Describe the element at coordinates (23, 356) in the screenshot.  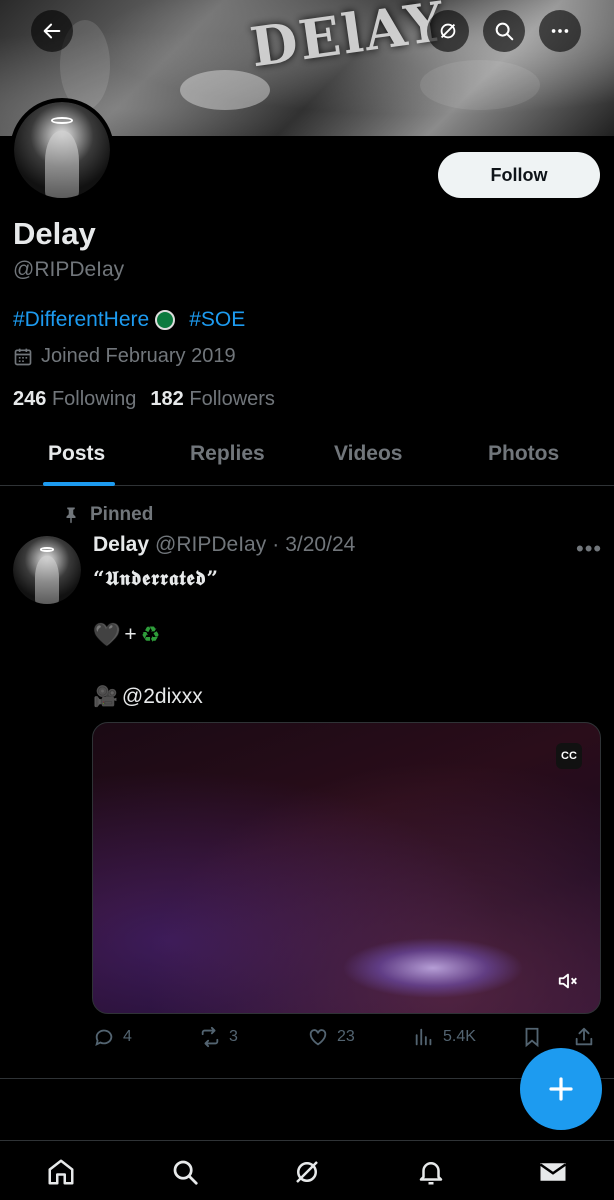
I see `calendar-icon` at that location.